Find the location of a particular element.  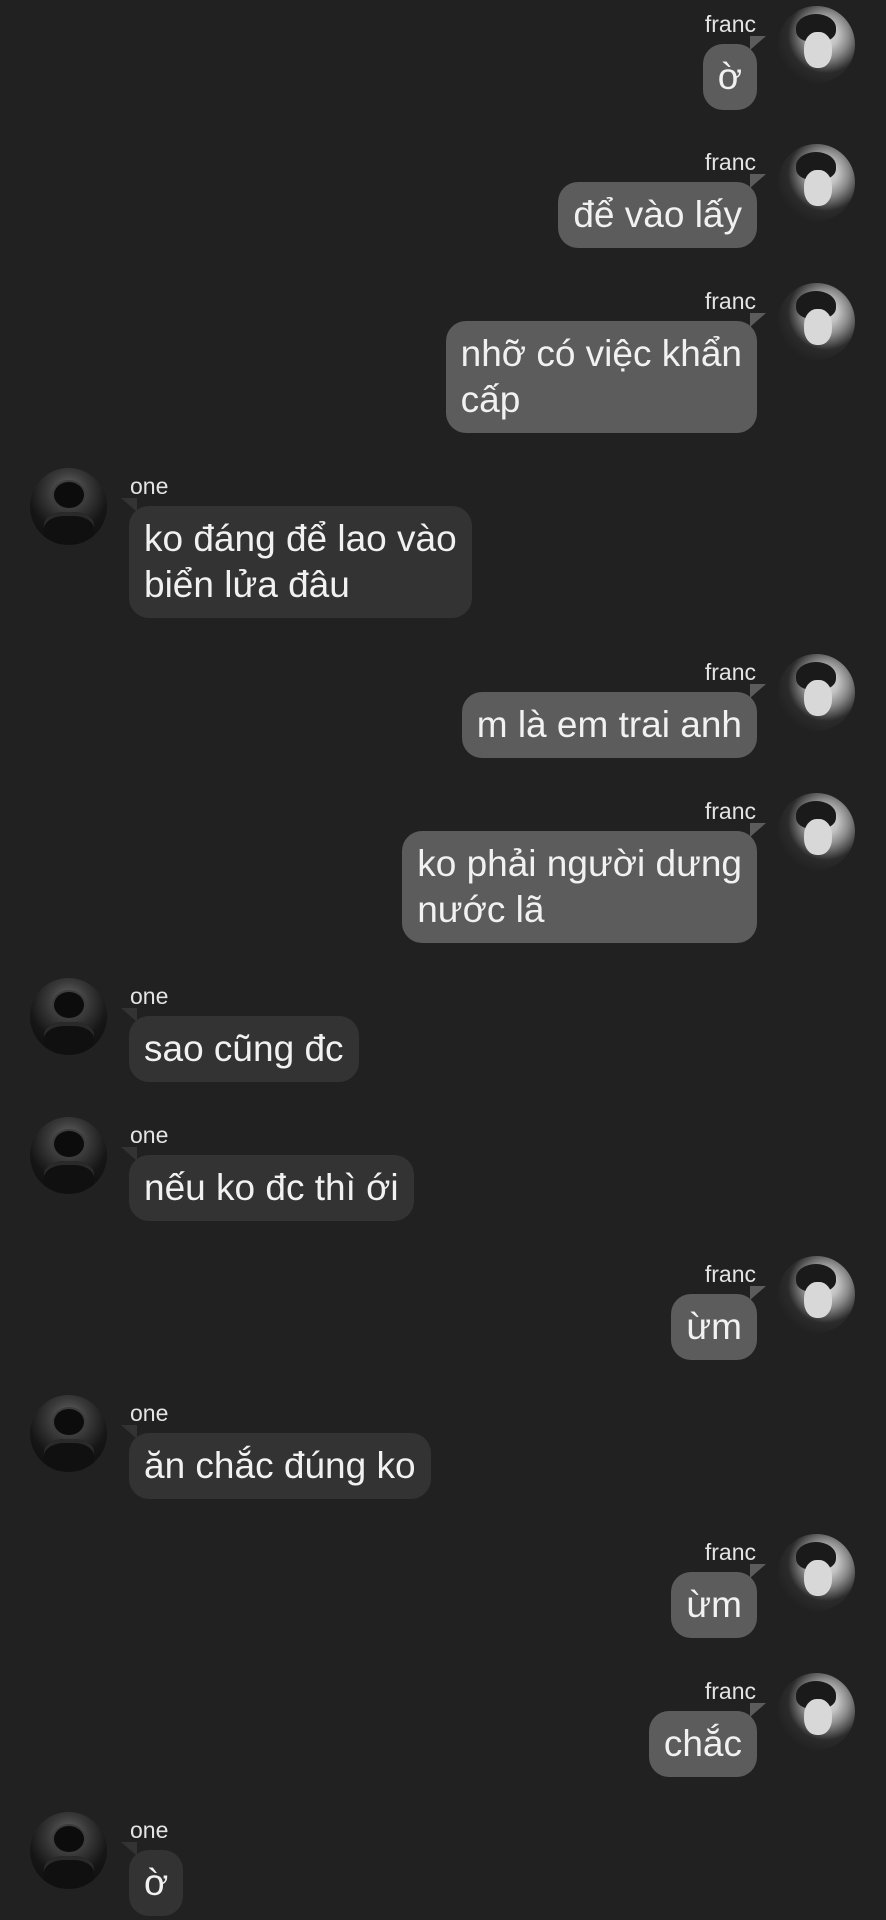

message-line: nước lã is located at coordinates (481, 909).